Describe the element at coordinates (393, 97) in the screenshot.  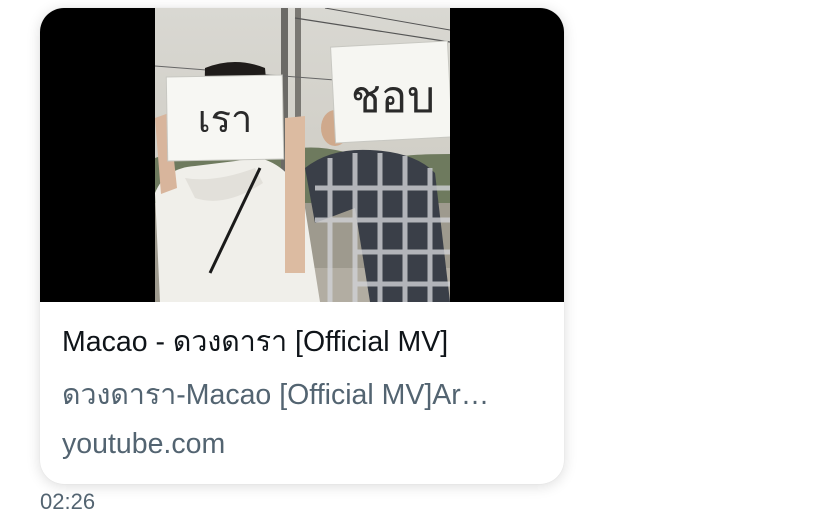
I see `sign-right-text: ชอบ` at that location.